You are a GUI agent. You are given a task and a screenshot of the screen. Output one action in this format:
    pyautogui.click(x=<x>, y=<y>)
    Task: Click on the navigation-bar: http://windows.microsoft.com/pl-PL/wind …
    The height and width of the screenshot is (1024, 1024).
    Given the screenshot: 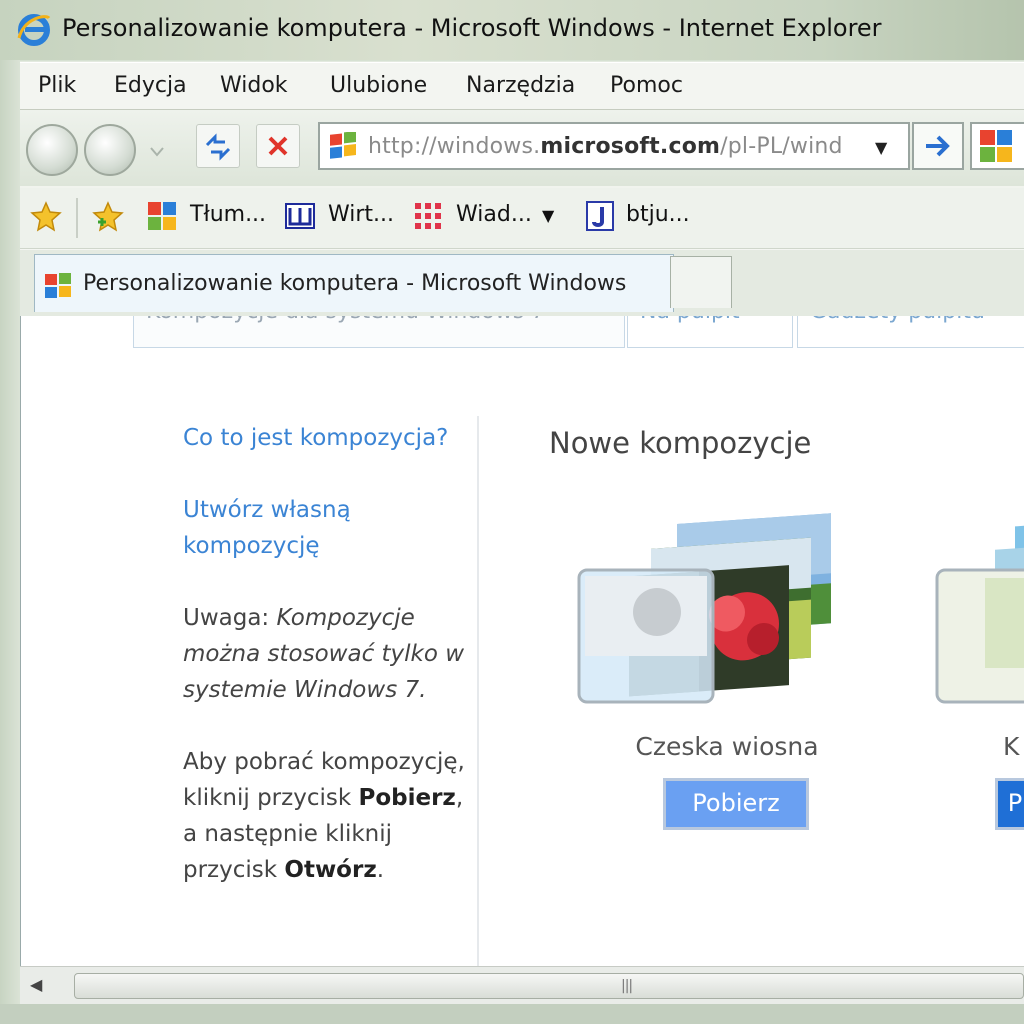 What is the action you would take?
    pyautogui.click(x=522, y=148)
    